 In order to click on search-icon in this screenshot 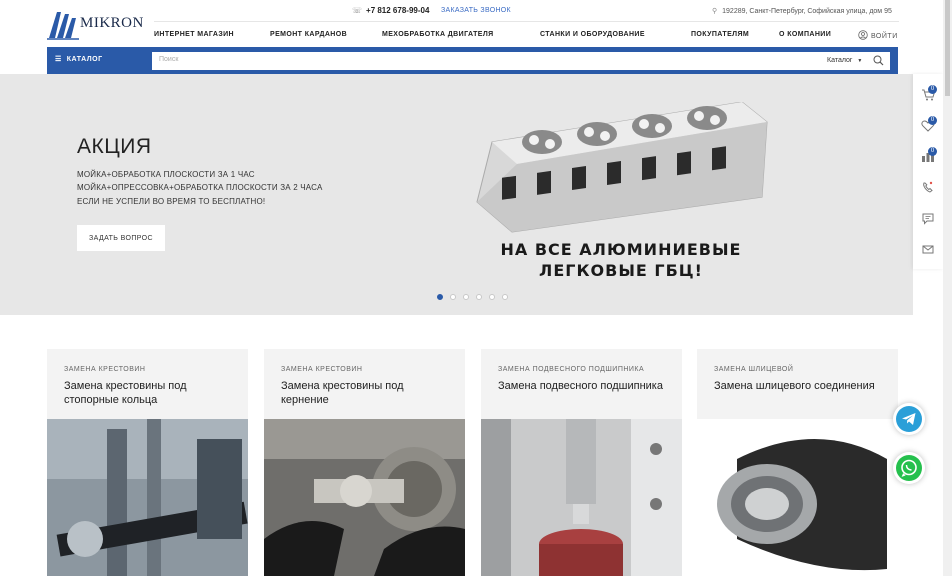, I will do `click(878, 60)`.